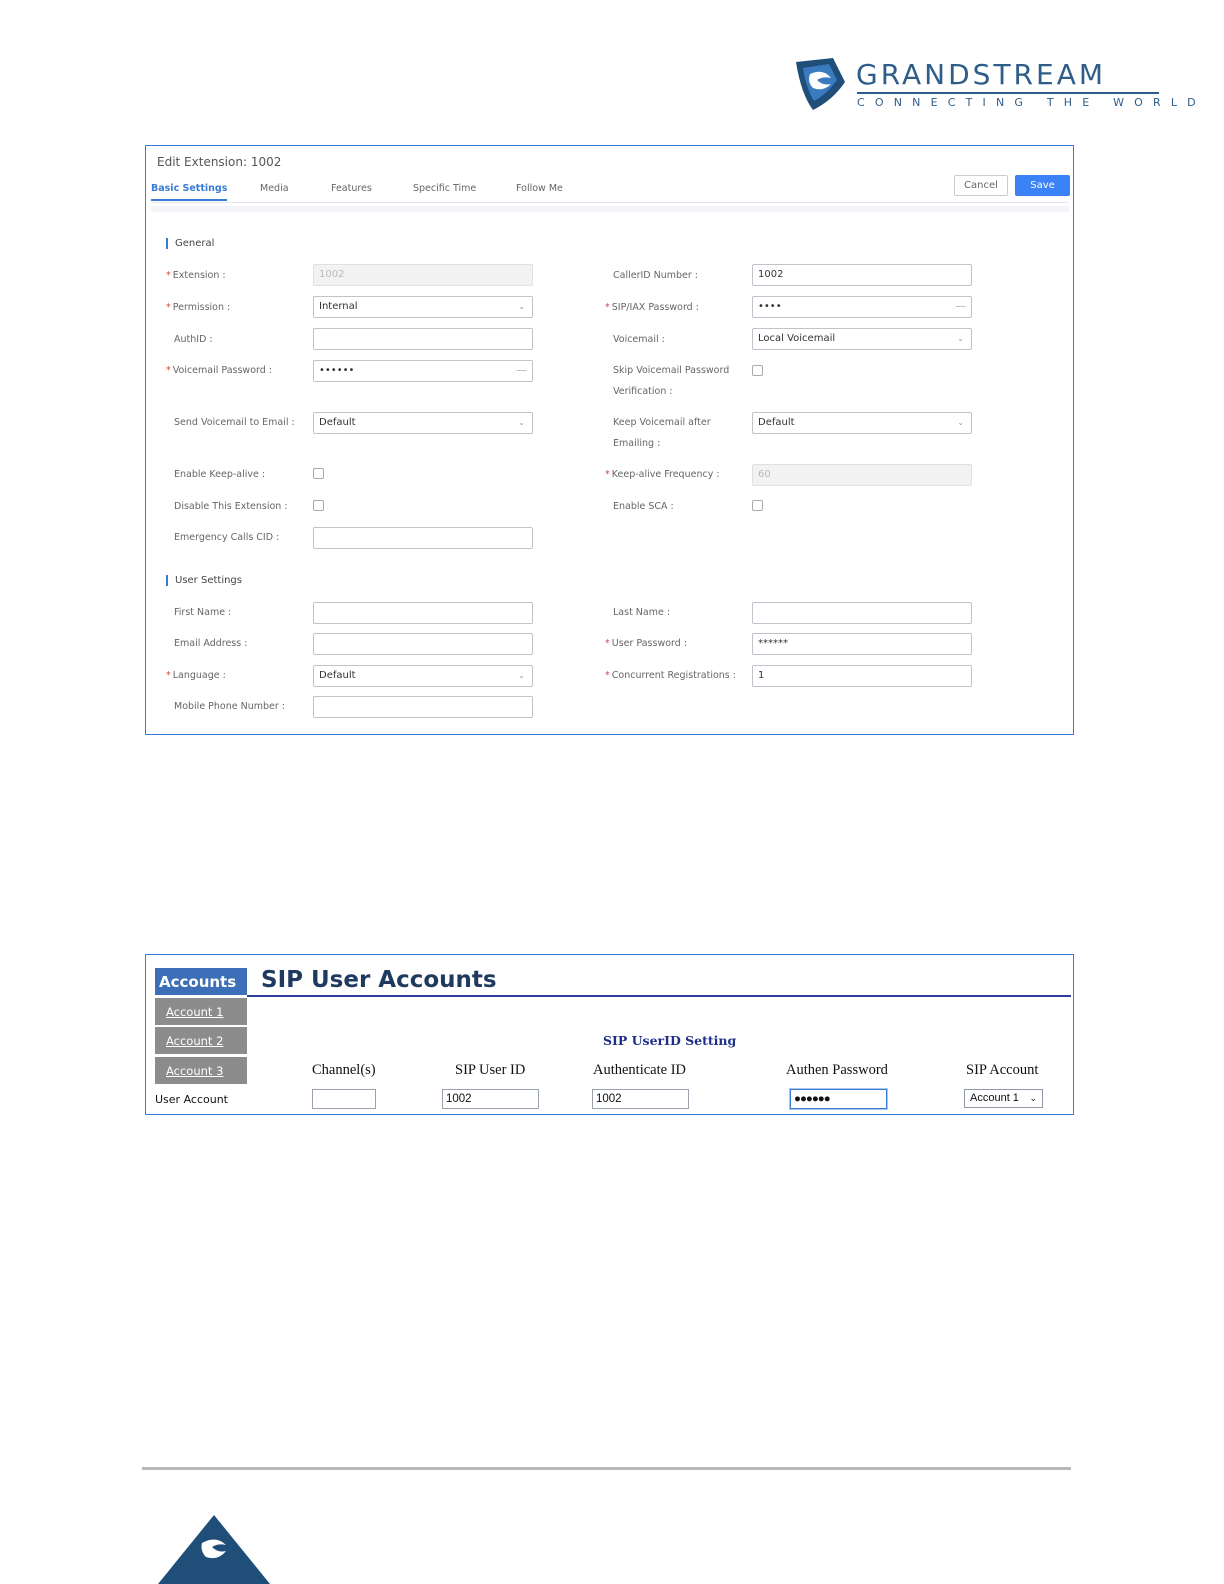  Describe the element at coordinates (862, 339) in the screenshot. I see `voicemail-select: Local Voicemail ⌄` at that location.